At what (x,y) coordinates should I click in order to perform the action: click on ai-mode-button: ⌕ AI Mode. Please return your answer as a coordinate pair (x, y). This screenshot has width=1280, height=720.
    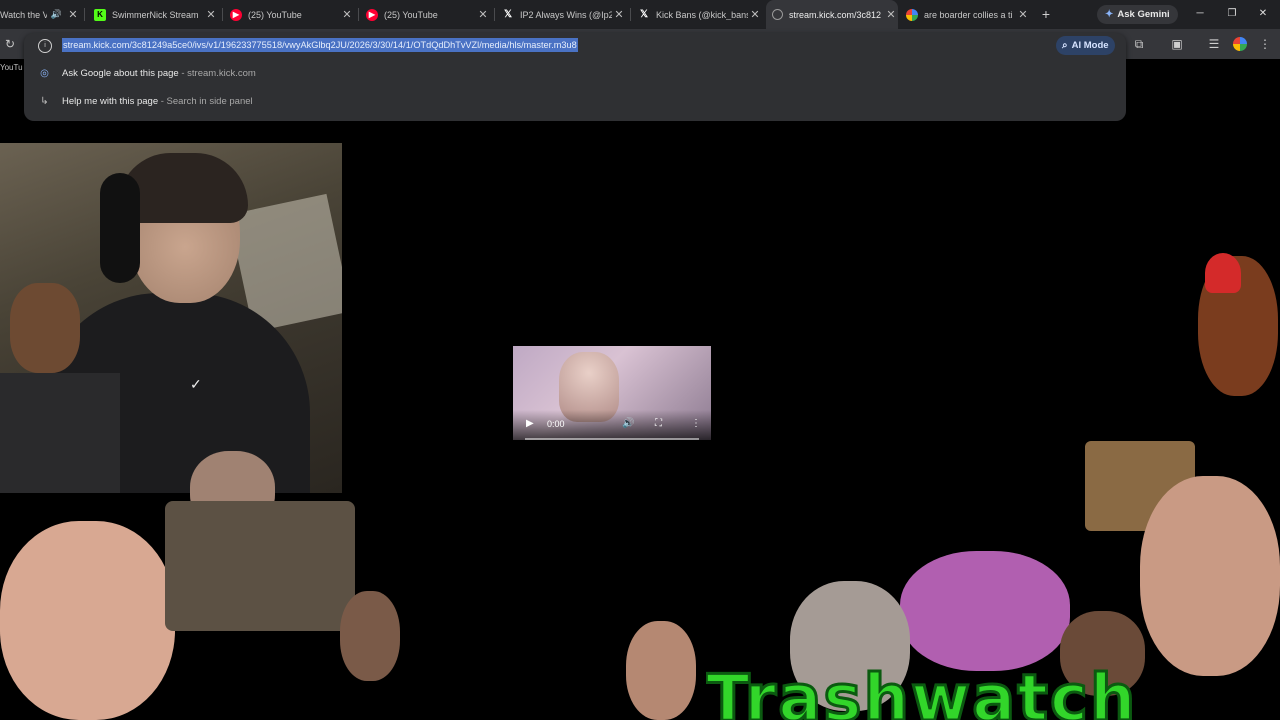
    Looking at the image, I should click on (1085, 45).